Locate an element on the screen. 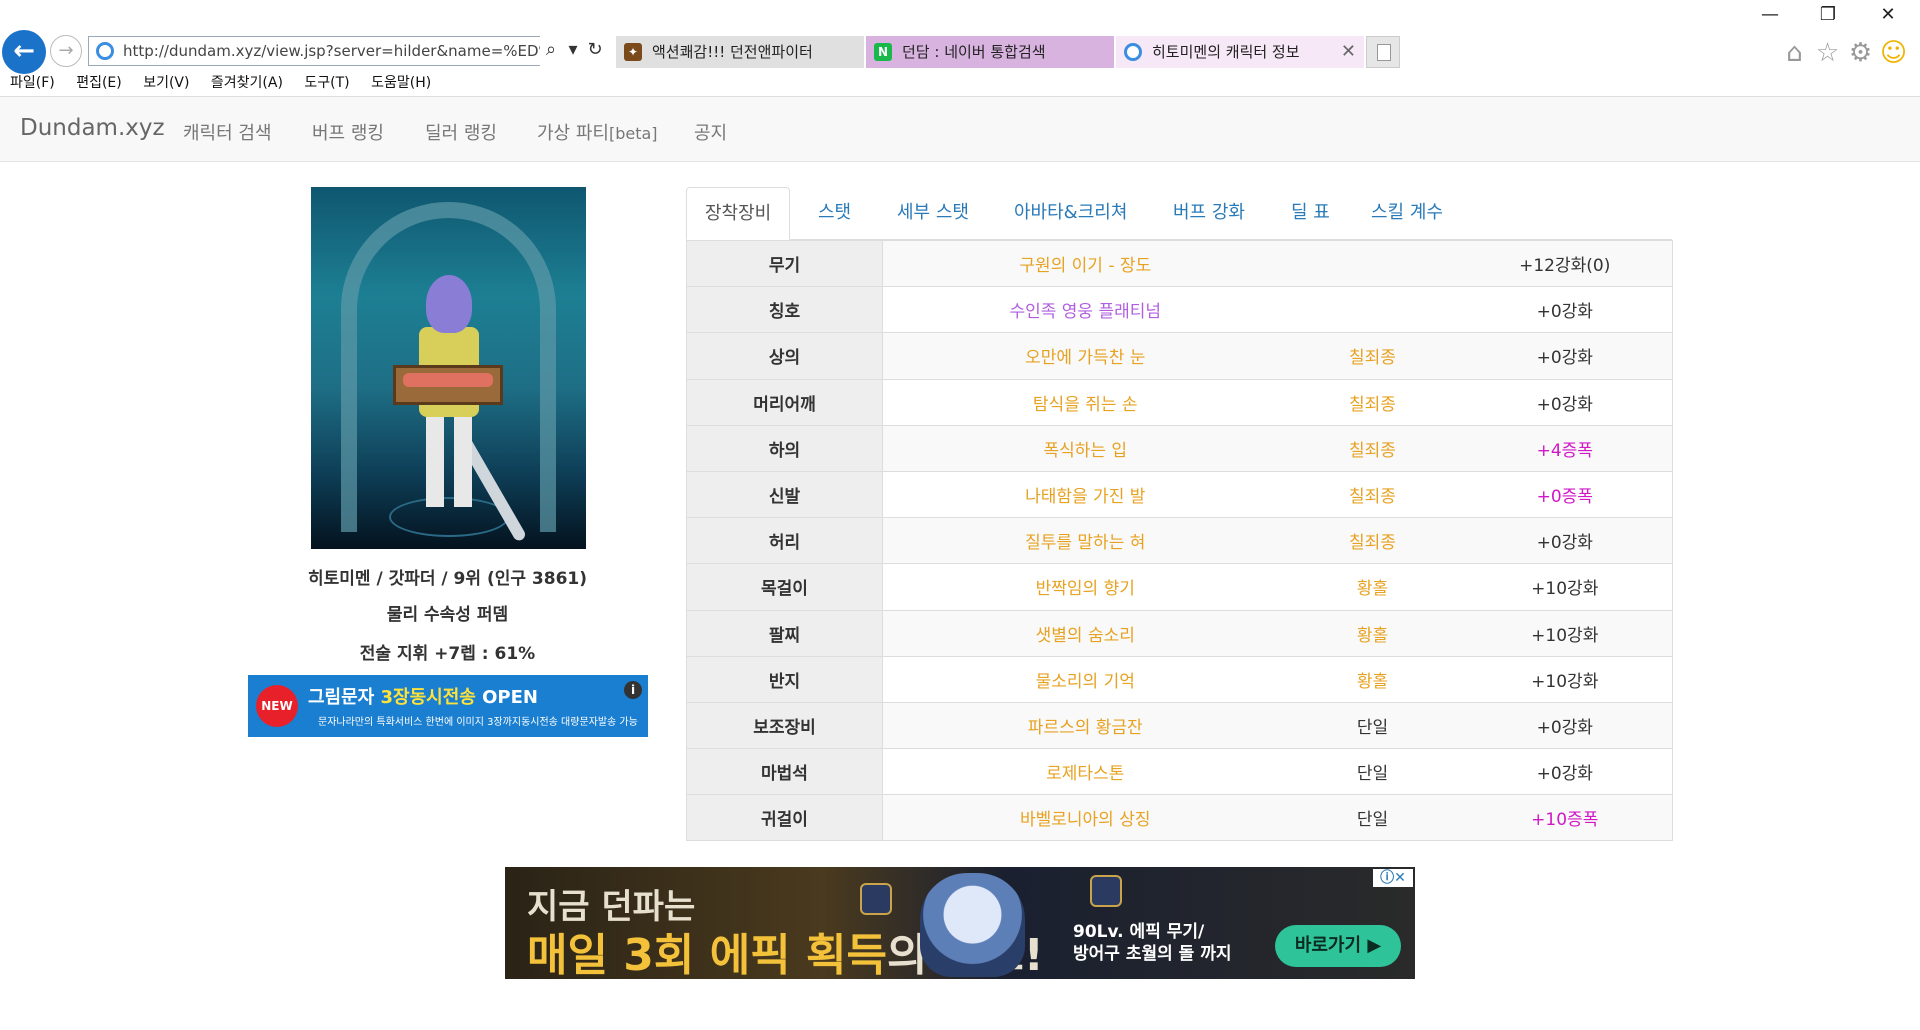  character-dealer-type: 물리 수속성 퍼뎀 is located at coordinates (447, 615).